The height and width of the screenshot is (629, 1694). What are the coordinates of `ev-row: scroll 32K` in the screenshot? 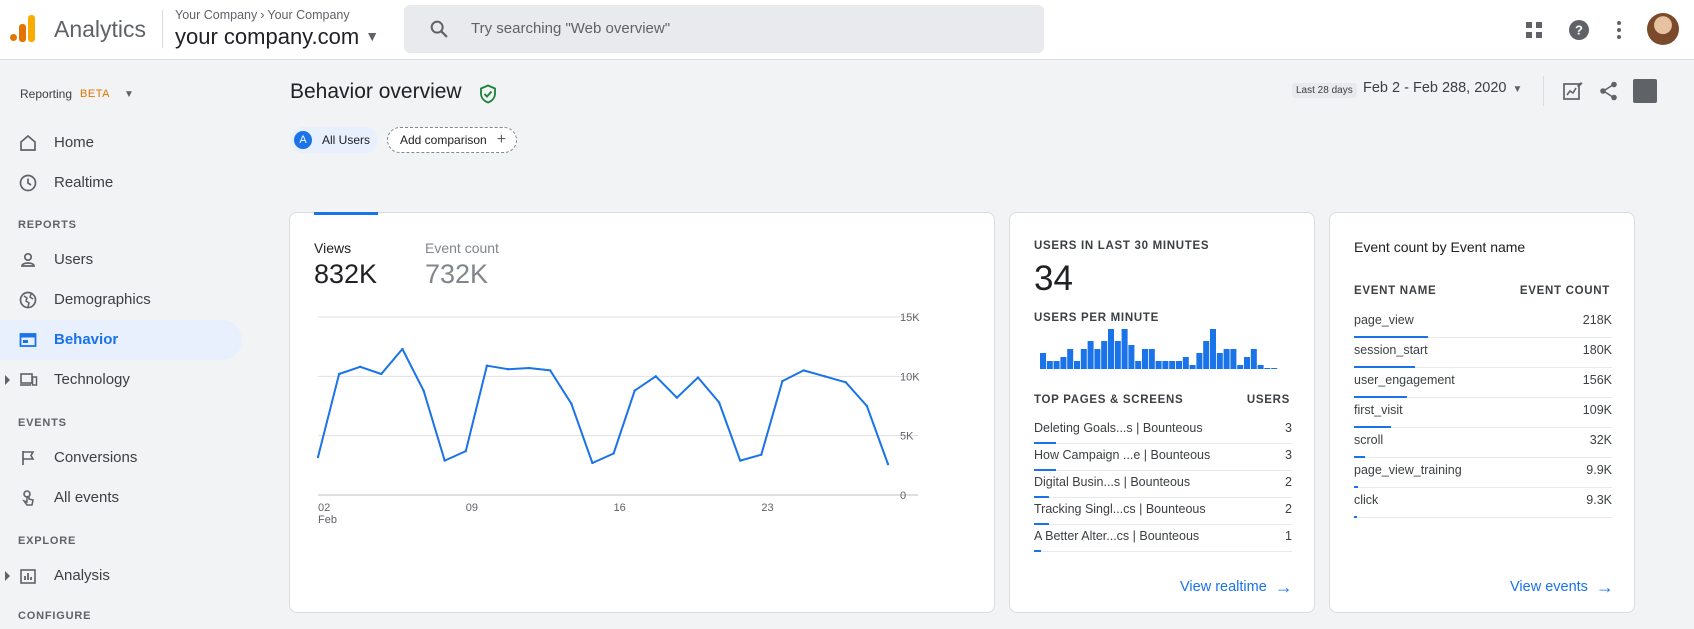 It's located at (1483, 442).